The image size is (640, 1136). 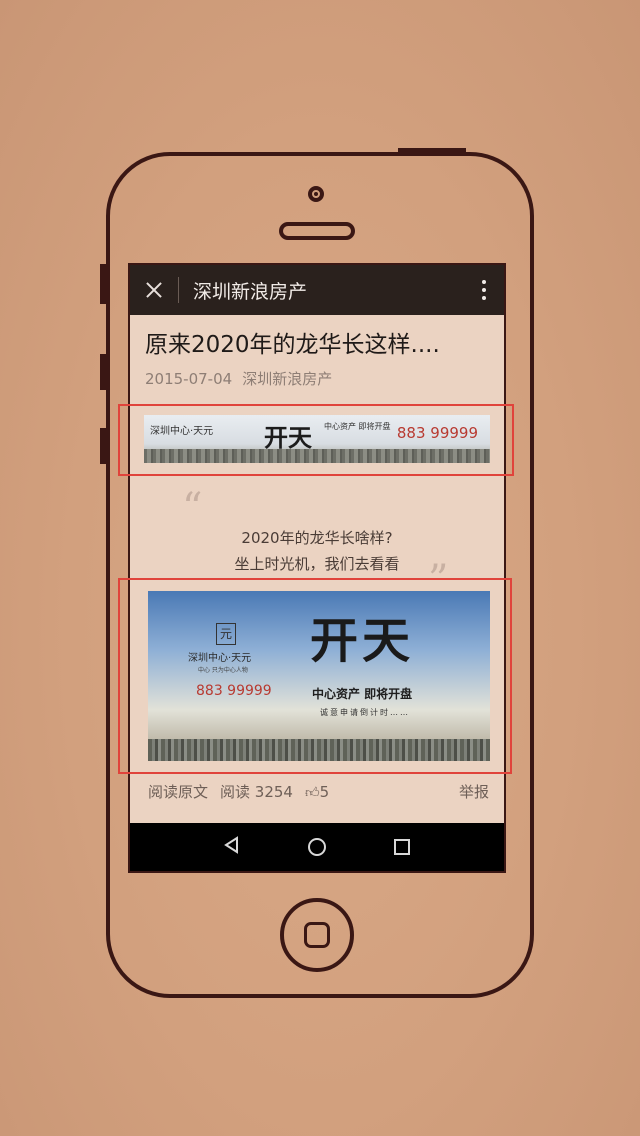 What do you see at coordinates (103, 284) in the screenshot?
I see `mute-switch` at bounding box center [103, 284].